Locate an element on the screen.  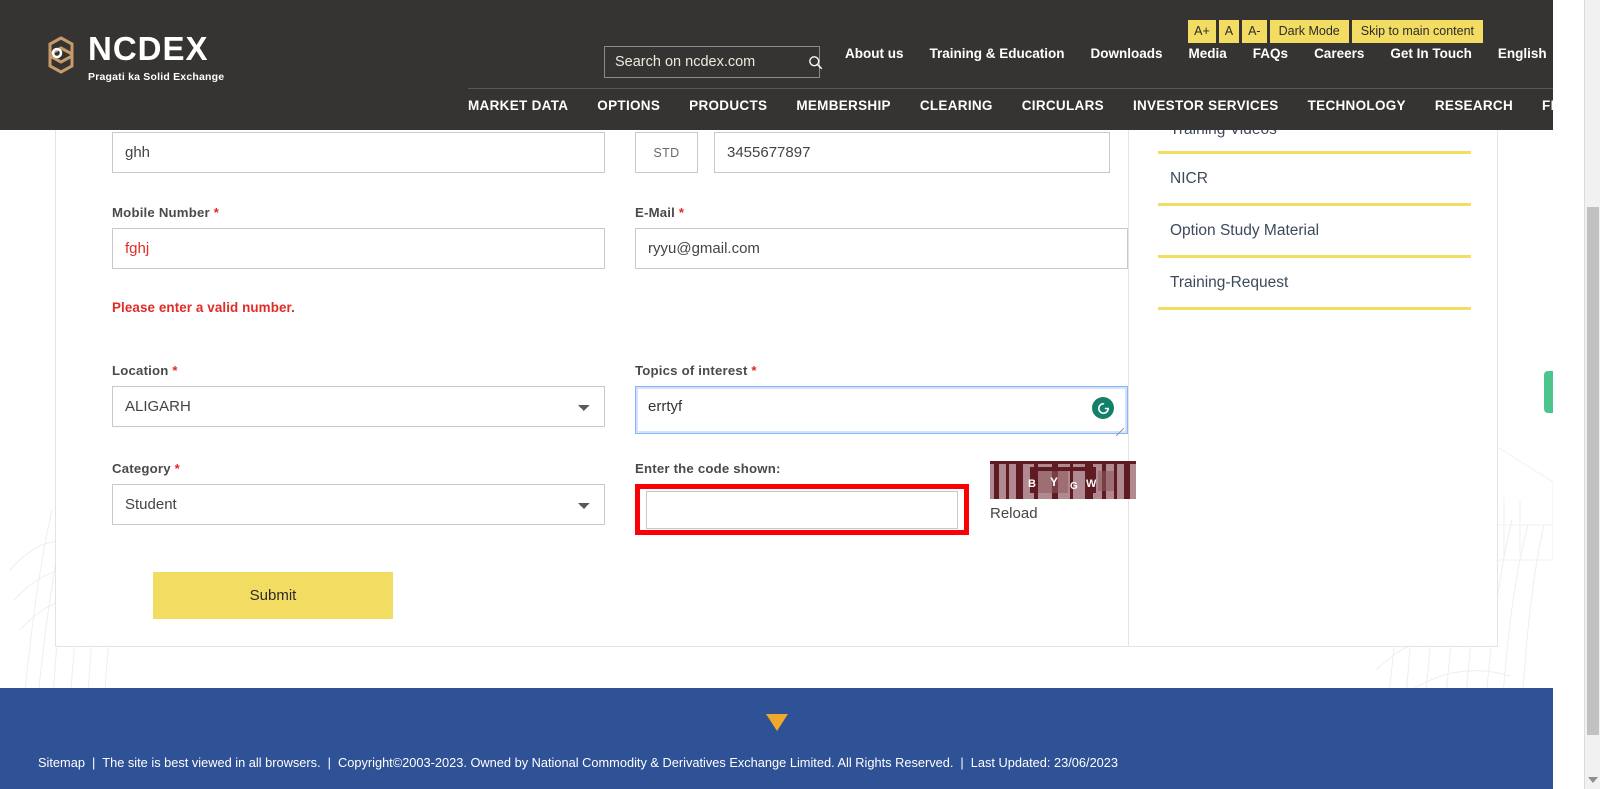
page-scrollbar is located at coordinates (1592, 394).